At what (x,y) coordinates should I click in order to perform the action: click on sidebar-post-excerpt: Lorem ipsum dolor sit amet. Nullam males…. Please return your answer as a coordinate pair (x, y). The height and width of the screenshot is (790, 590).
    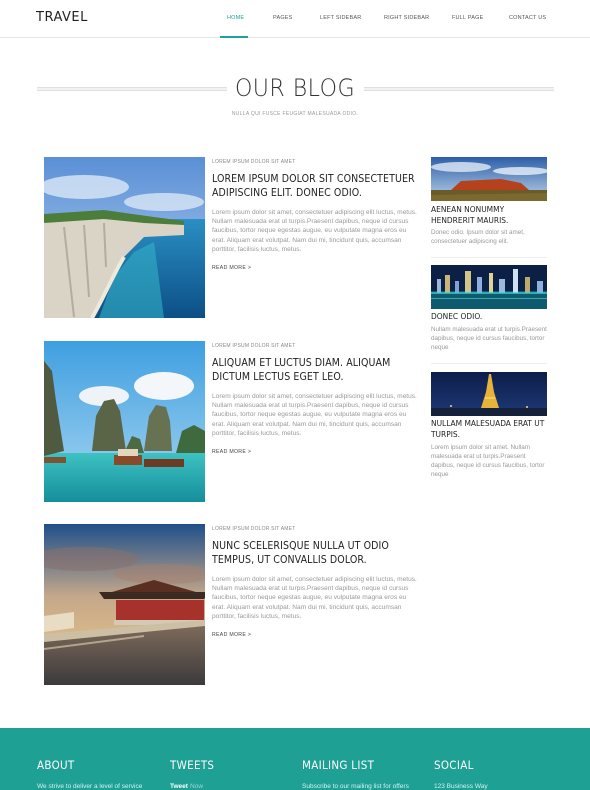
    Looking at the image, I should click on (488, 461).